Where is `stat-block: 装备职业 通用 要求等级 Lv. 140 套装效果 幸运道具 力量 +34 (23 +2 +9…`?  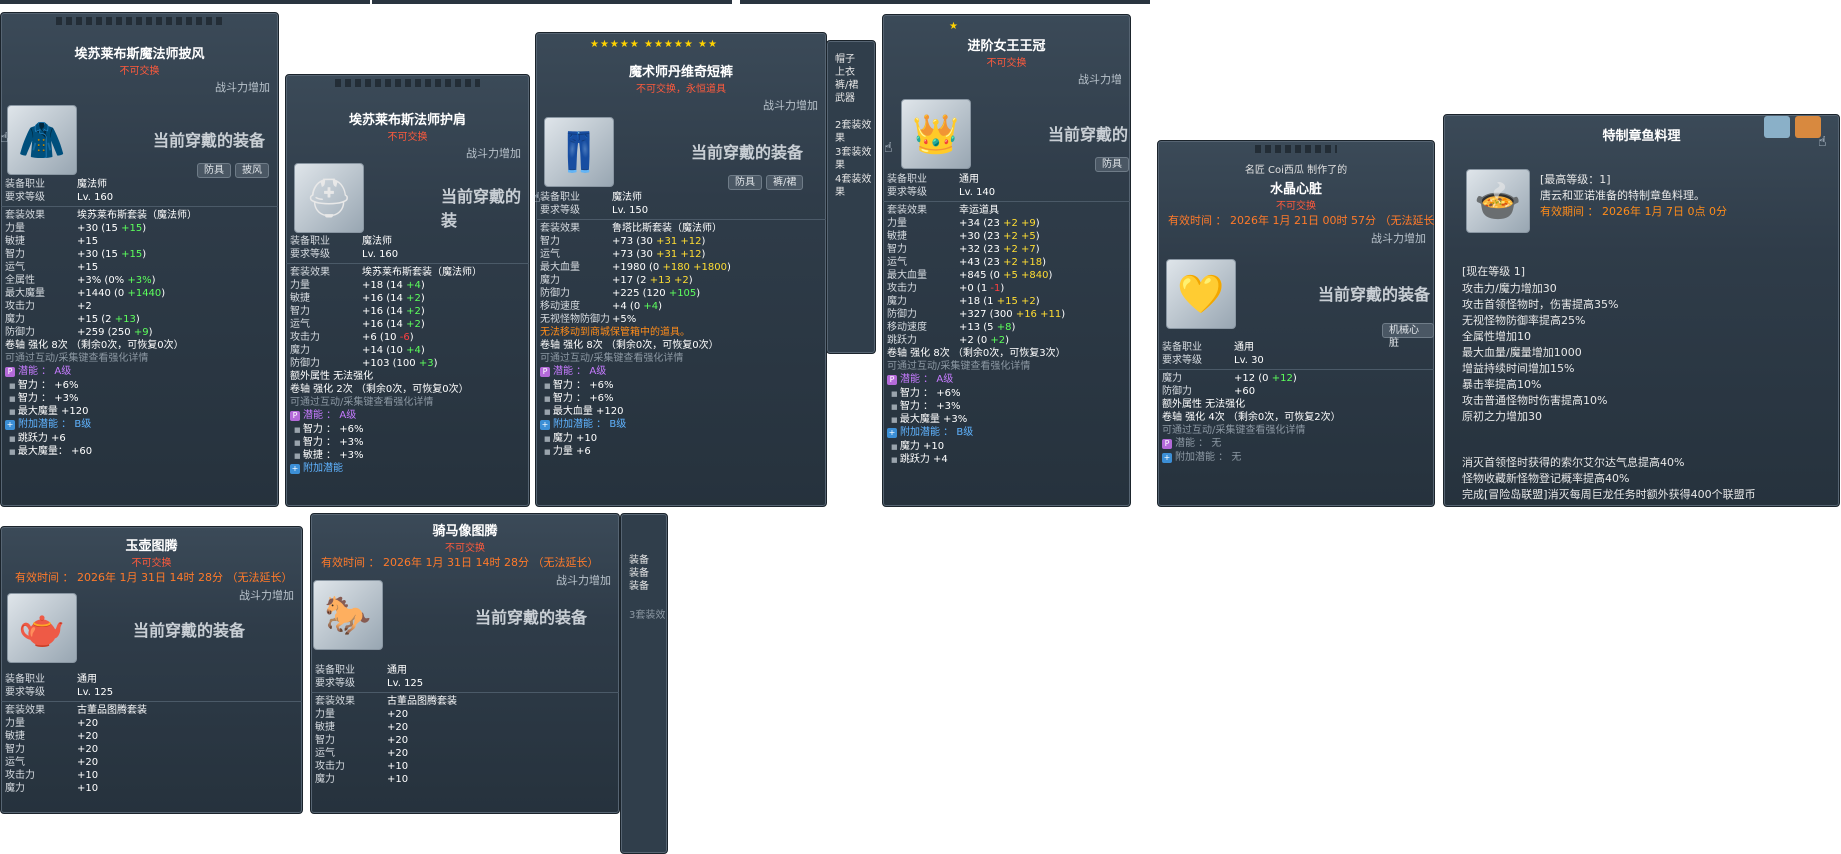
stat-block: 装备职业 通用 要求等级 Lv. 140 套装效果 幸运道具 力量 +34 (23 +2 +9… is located at coordinates (1006, 319).